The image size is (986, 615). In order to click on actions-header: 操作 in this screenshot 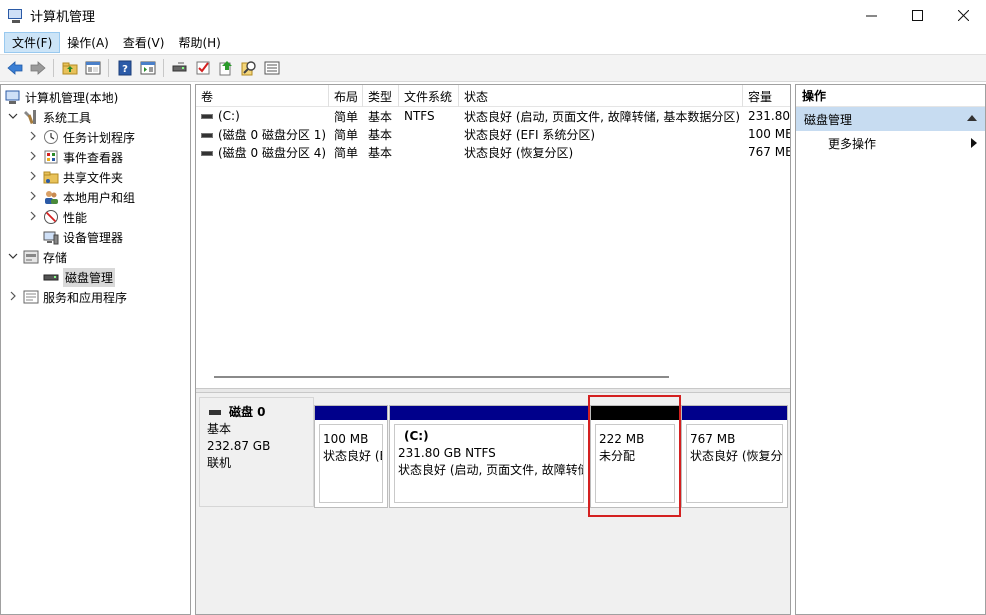, I will do `click(890, 96)`.